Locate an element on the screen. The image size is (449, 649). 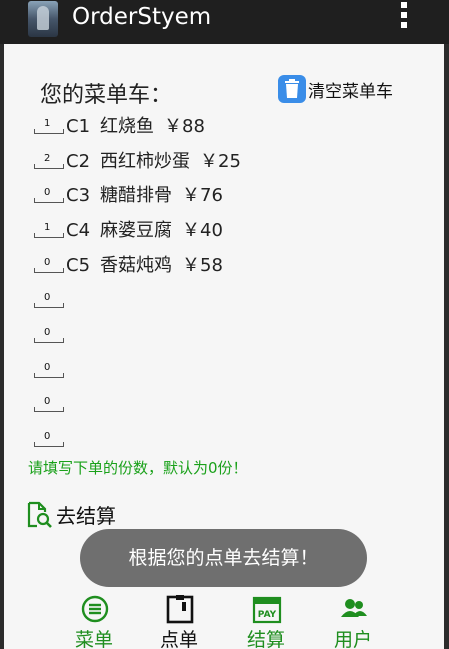
dish-price: ￥40 is located at coordinates (202, 230).